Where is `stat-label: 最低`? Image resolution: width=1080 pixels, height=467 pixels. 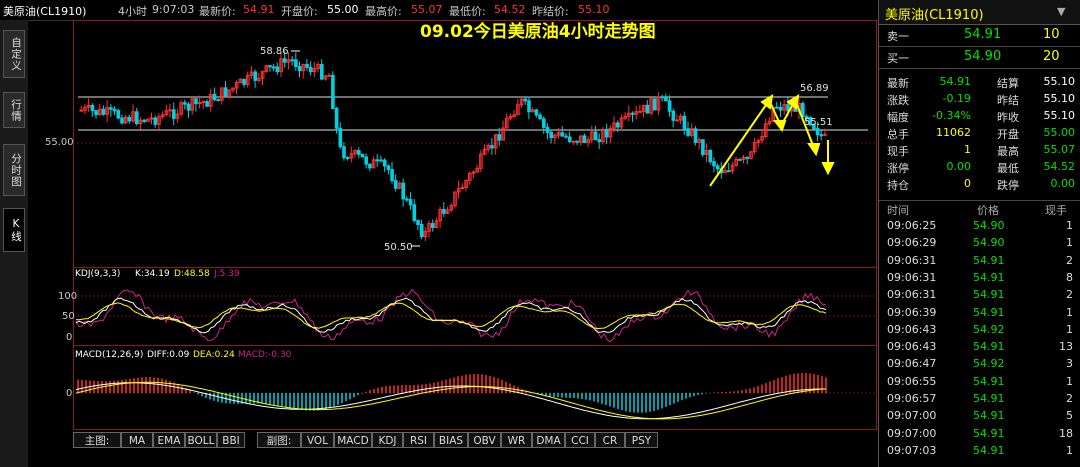
stat-label: 最低 is located at coordinates (1008, 168).